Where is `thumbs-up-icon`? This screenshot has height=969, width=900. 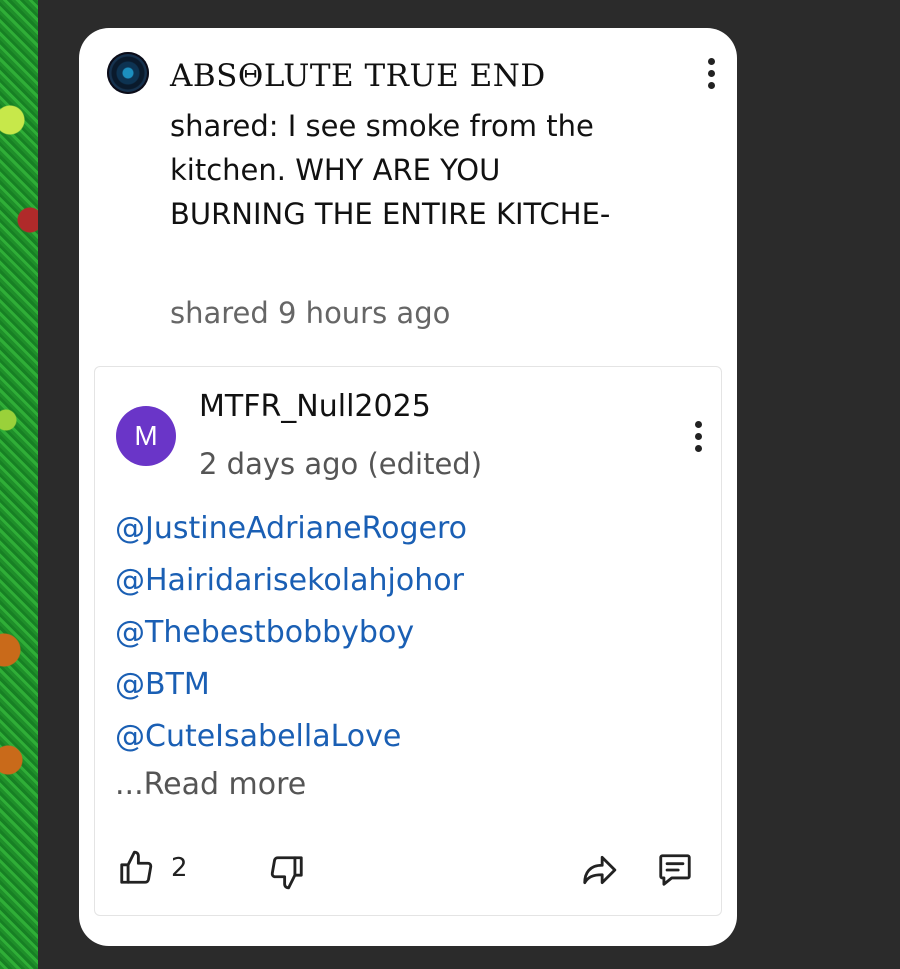 thumbs-up-icon is located at coordinates (136, 870).